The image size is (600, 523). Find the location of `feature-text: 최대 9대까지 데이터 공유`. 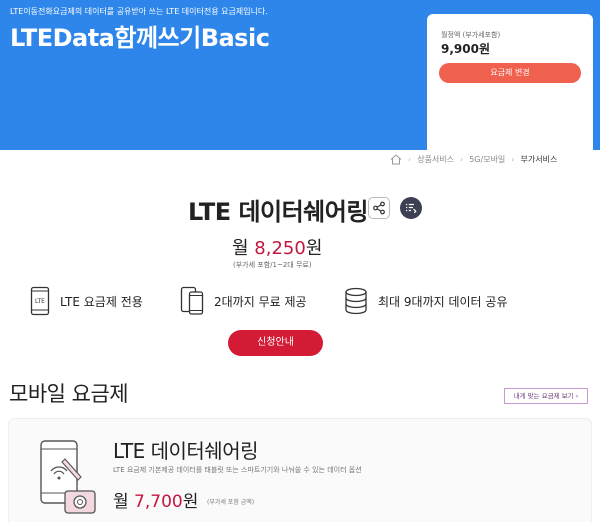

feature-text: 최대 9대까지 데이터 공유 is located at coordinates (443, 301).